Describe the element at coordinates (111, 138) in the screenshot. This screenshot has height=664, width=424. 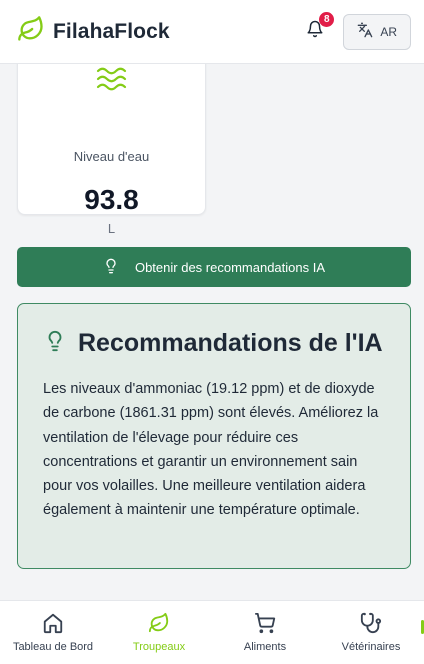
I see `water-level-card: Niveau d'eau 93.8 L` at that location.